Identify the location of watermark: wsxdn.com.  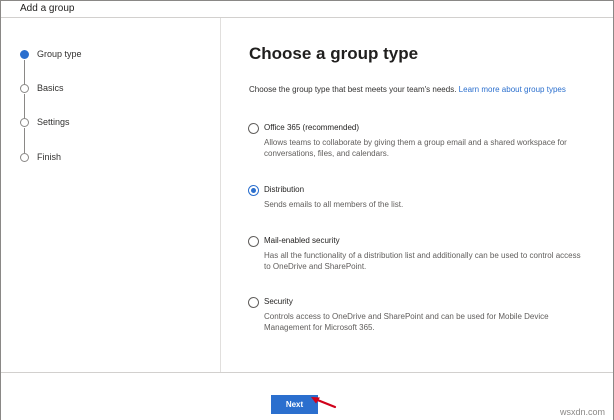
(583, 412).